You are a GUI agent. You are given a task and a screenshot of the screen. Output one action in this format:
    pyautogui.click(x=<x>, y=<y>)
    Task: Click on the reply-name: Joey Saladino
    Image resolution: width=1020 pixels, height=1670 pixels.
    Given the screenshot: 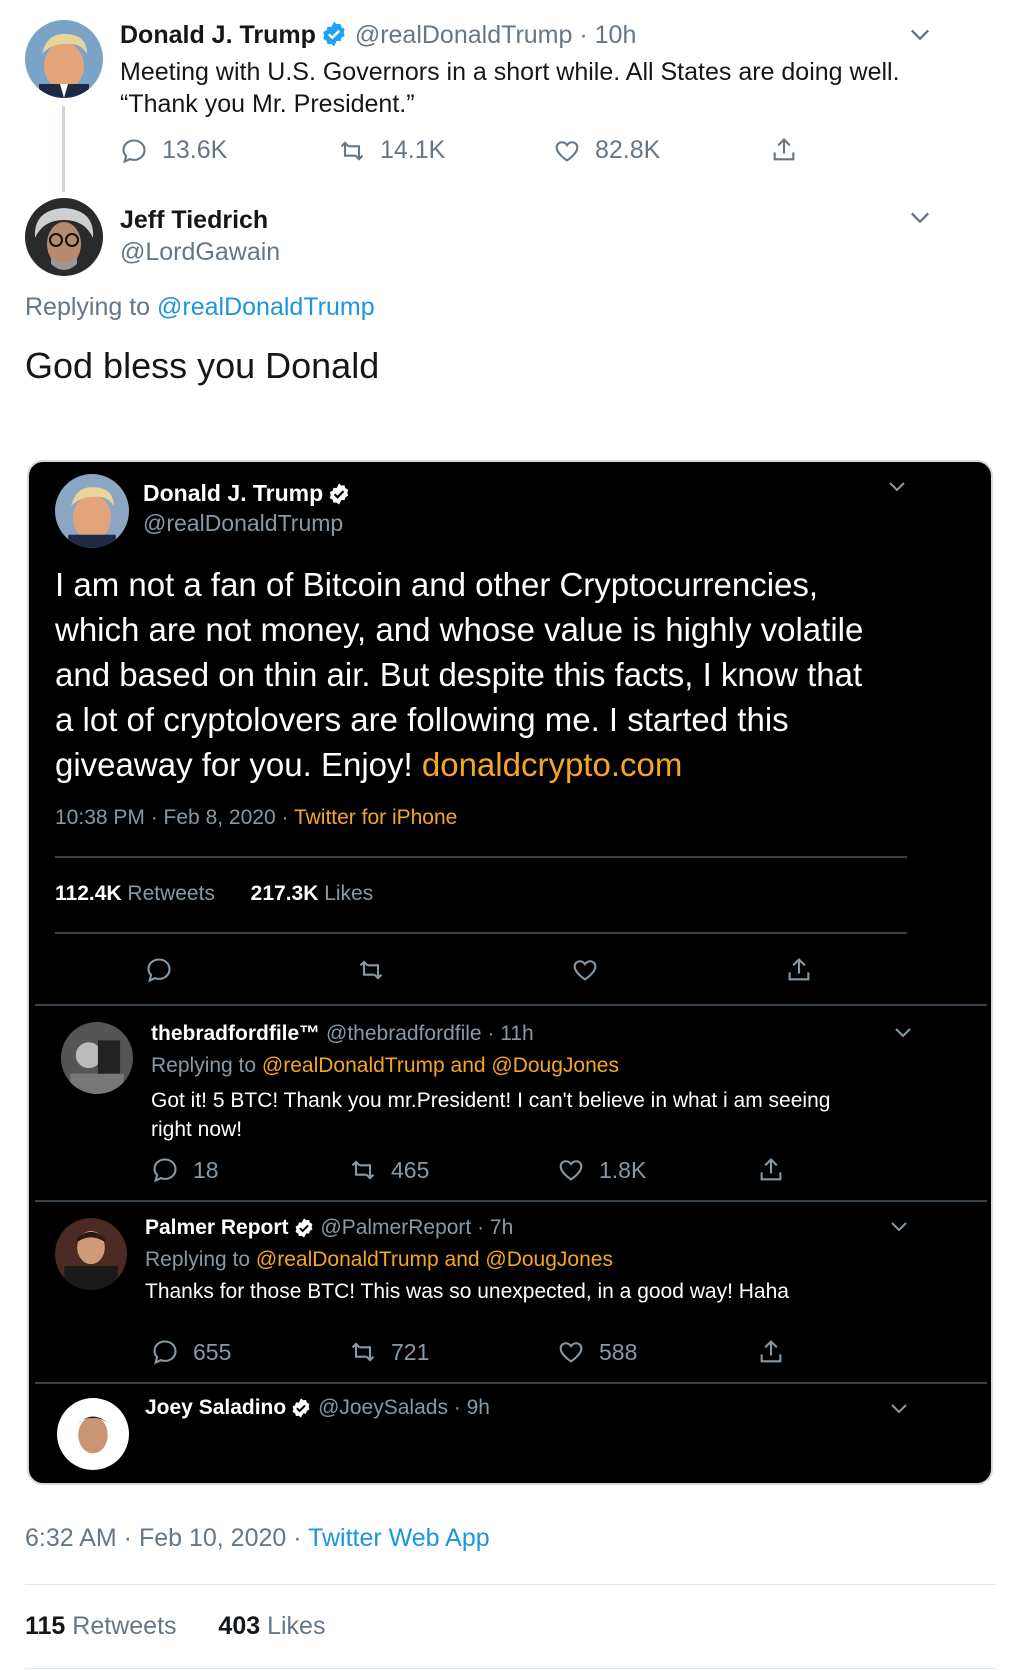 What is the action you would take?
    pyautogui.click(x=216, y=1407)
    